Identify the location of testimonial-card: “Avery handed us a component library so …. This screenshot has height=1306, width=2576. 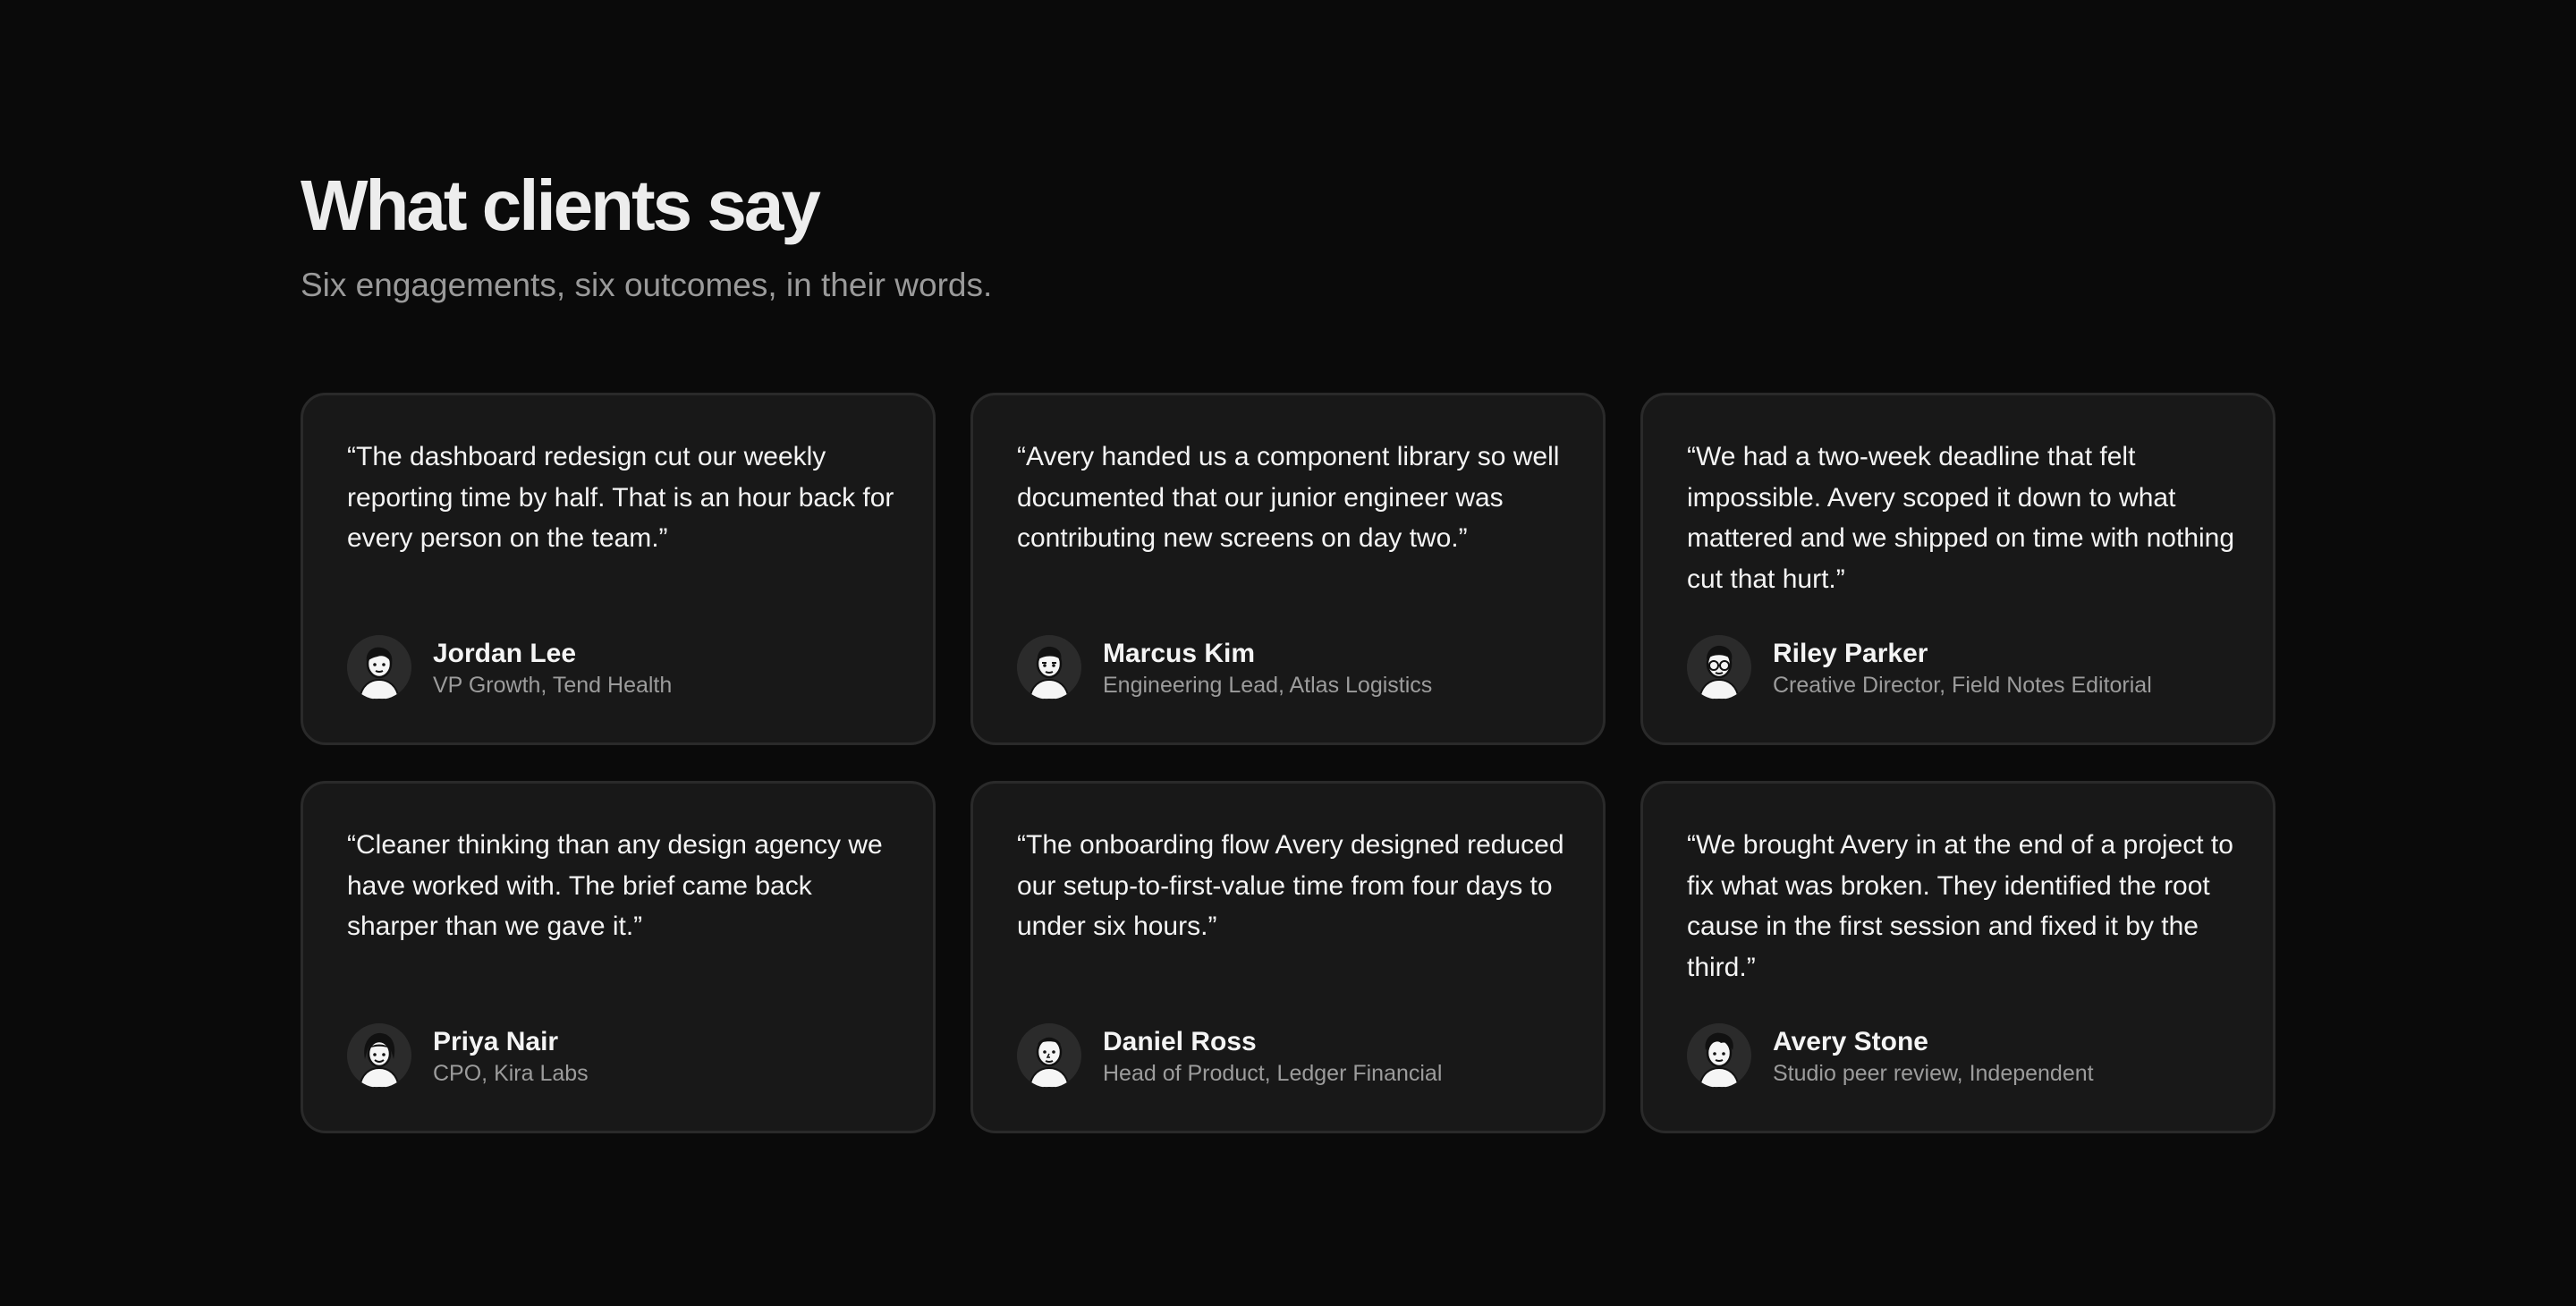
(1288, 569).